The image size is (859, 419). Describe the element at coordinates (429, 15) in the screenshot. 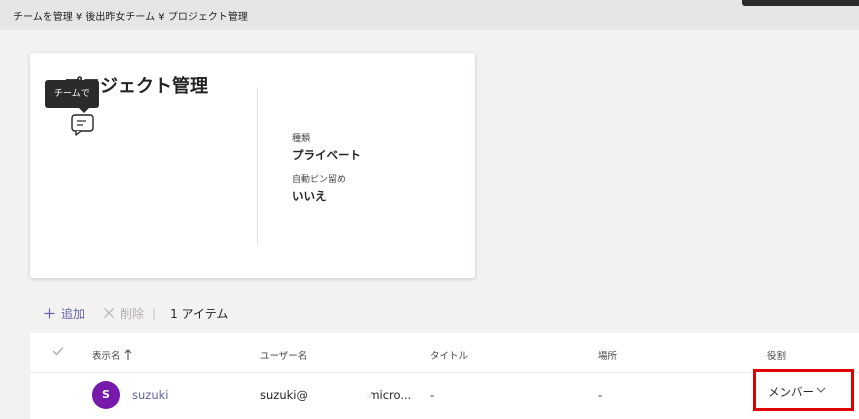

I see `top-bar: チームを管理 ¥ 後出昨女チーム ¥ プロジェクト管理` at that location.